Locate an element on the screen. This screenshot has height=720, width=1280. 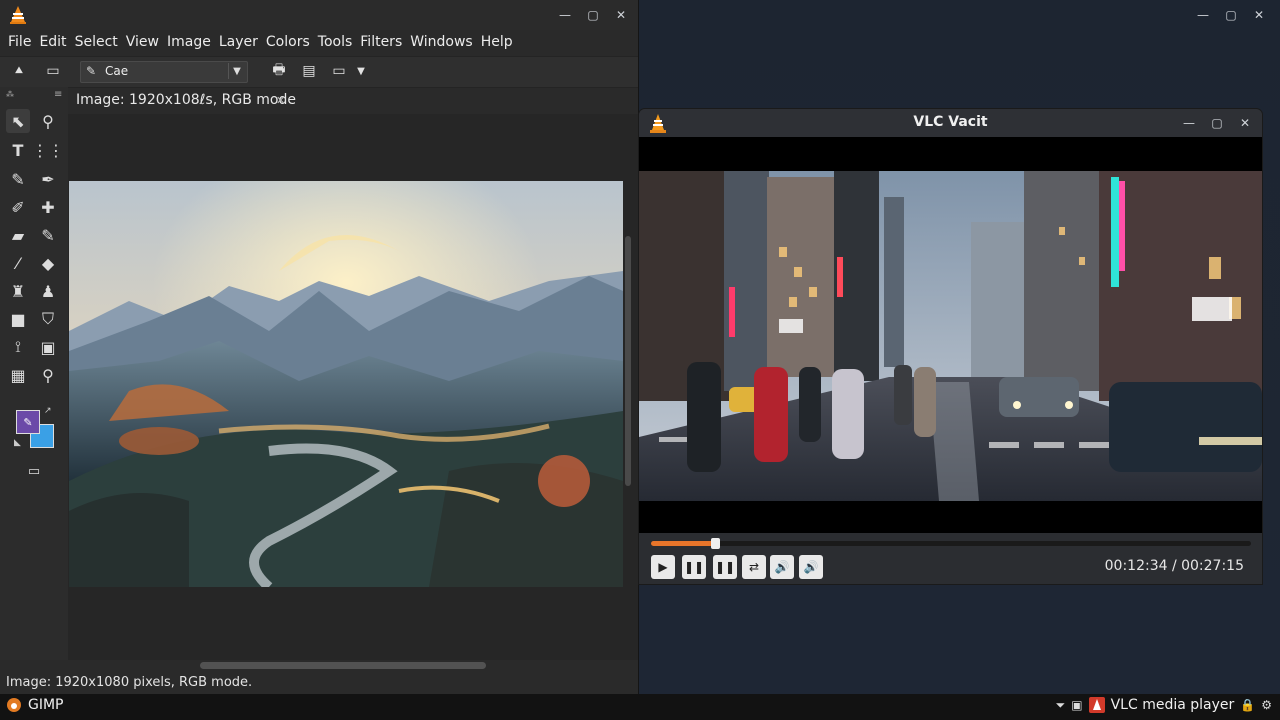
pencil-icon: ✎ is located at coordinates (18, 179).